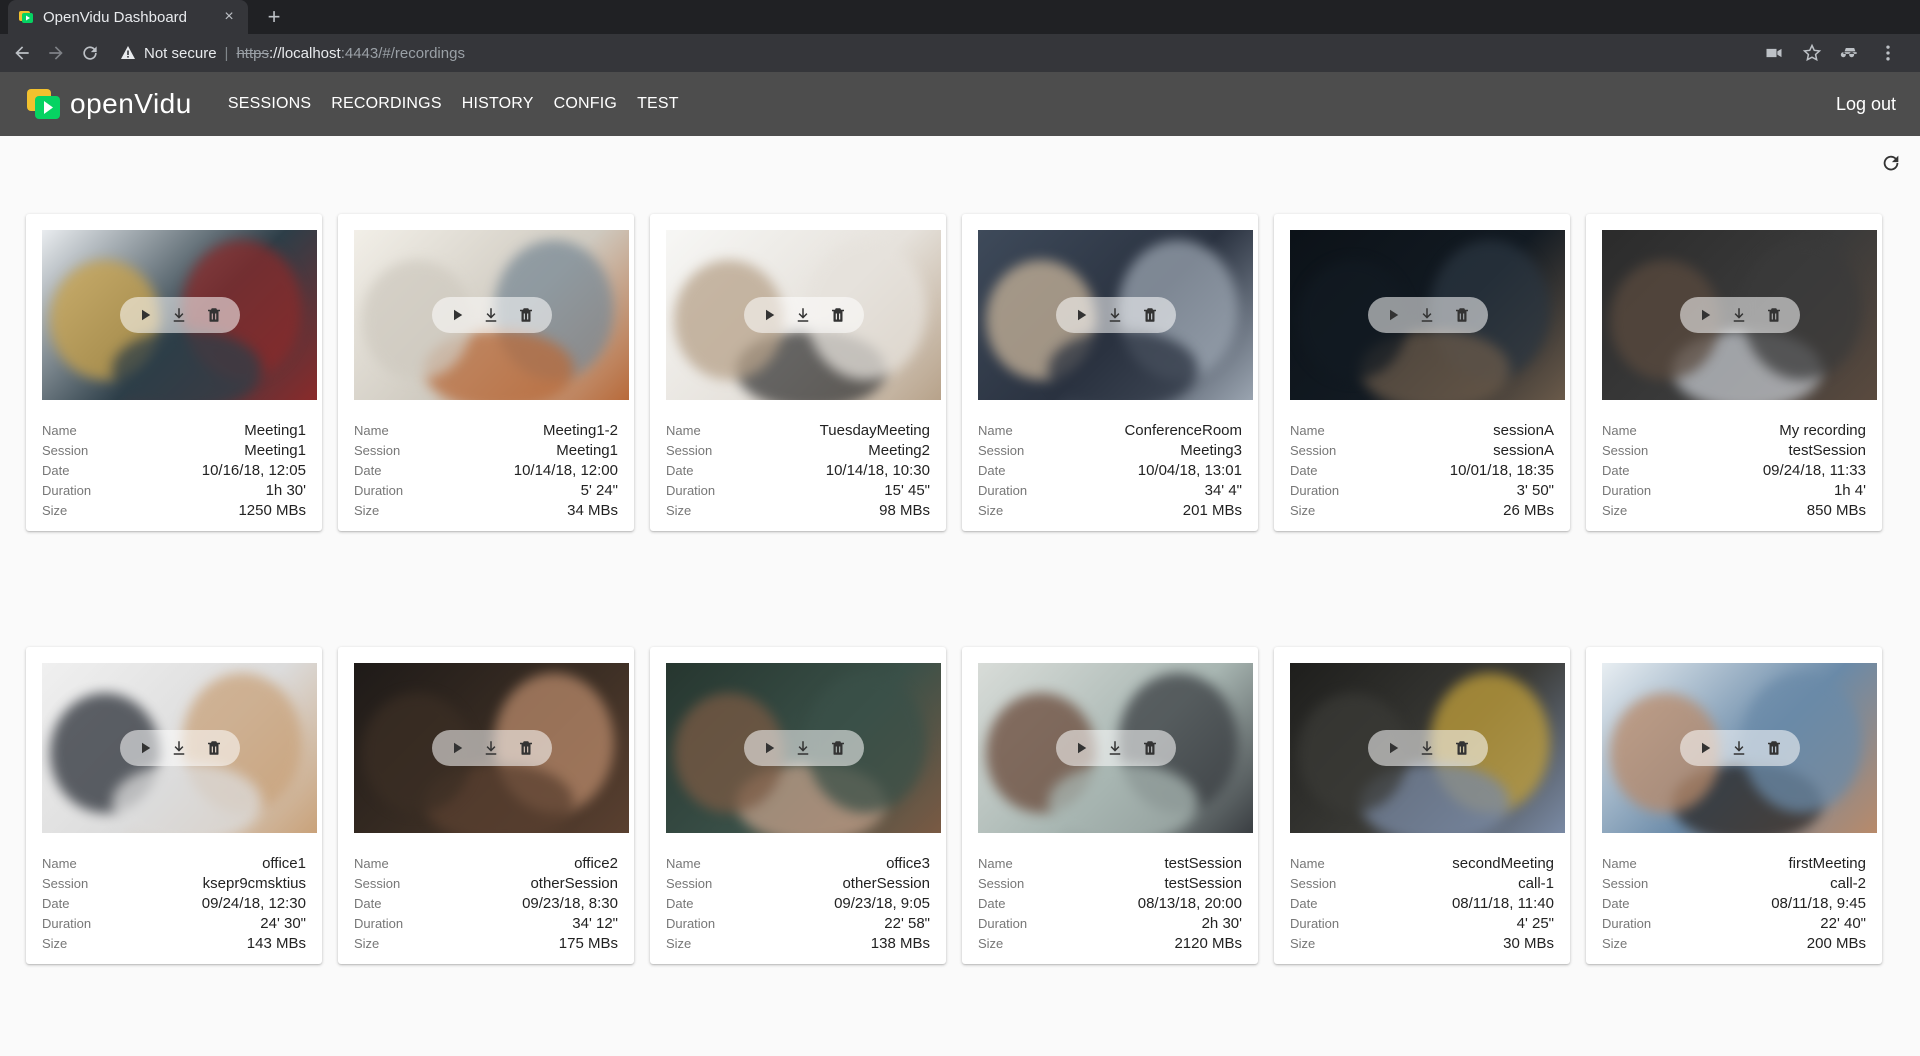 The height and width of the screenshot is (1056, 1920). What do you see at coordinates (1110, 885) in the screenshot?
I see `detail-row-session: Session testSession` at bounding box center [1110, 885].